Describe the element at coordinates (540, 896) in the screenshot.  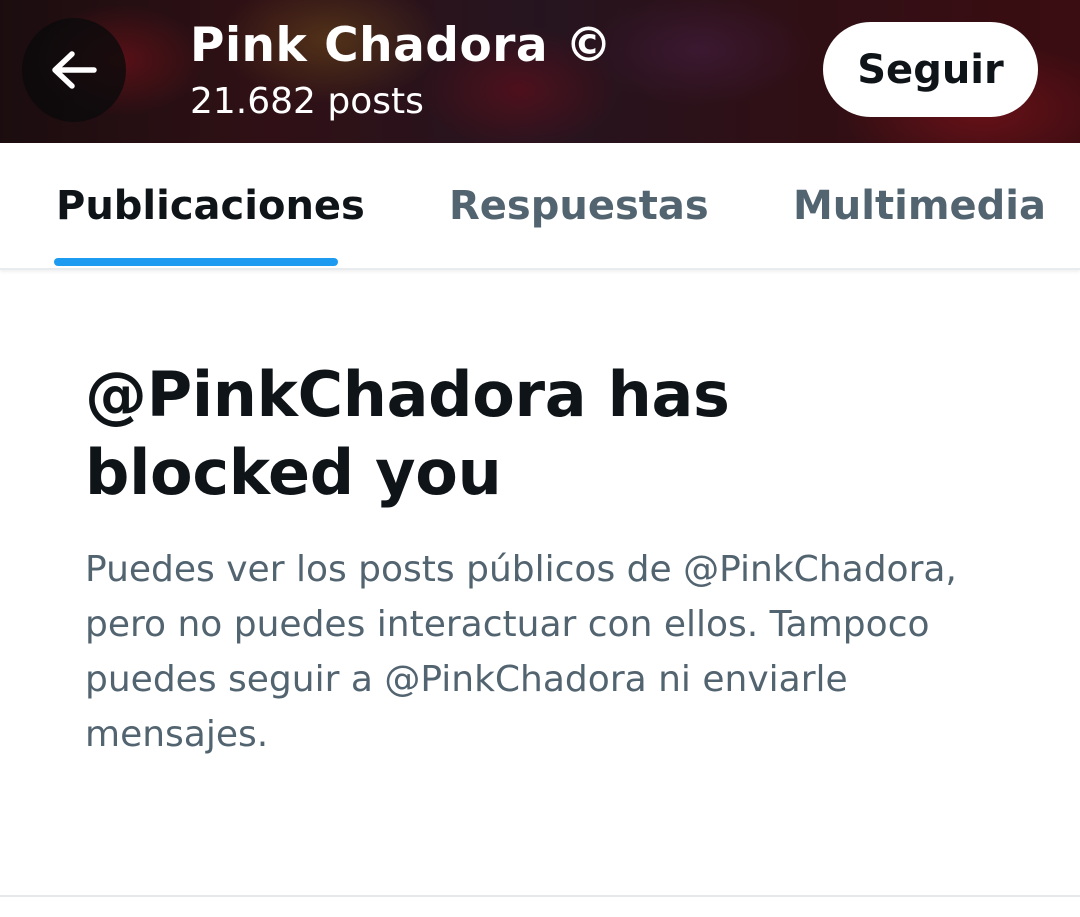
I see `divider` at that location.